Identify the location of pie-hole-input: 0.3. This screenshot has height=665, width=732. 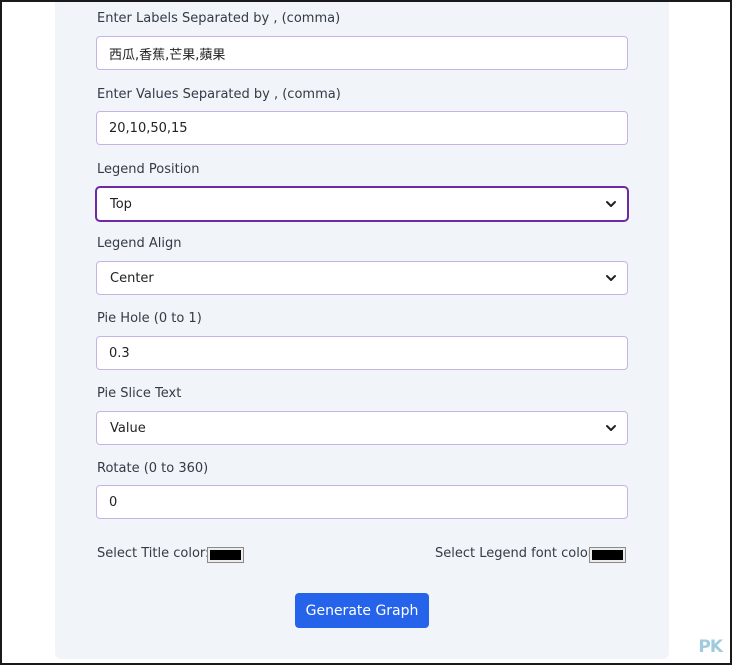
(362, 353).